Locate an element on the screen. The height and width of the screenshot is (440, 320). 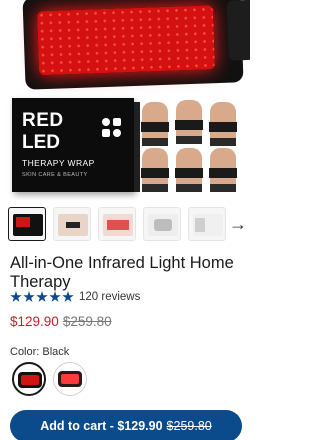
star-rating is located at coordinates (42, 297).